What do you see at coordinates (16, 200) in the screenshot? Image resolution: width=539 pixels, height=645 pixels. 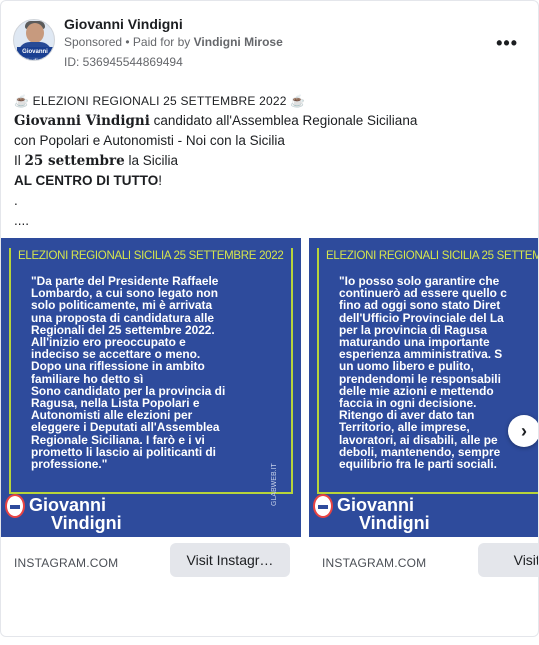 I see `text-line-6: .` at bounding box center [16, 200].